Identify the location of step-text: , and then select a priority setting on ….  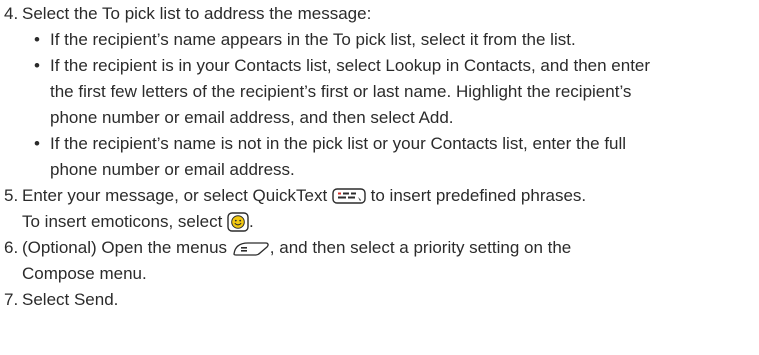
(420, 247).